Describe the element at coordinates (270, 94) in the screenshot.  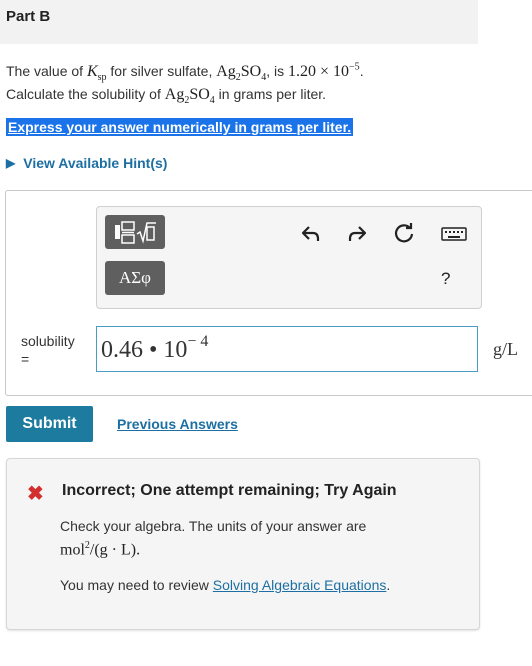
I see `question-line2-post: in grams per liter.` at that location.